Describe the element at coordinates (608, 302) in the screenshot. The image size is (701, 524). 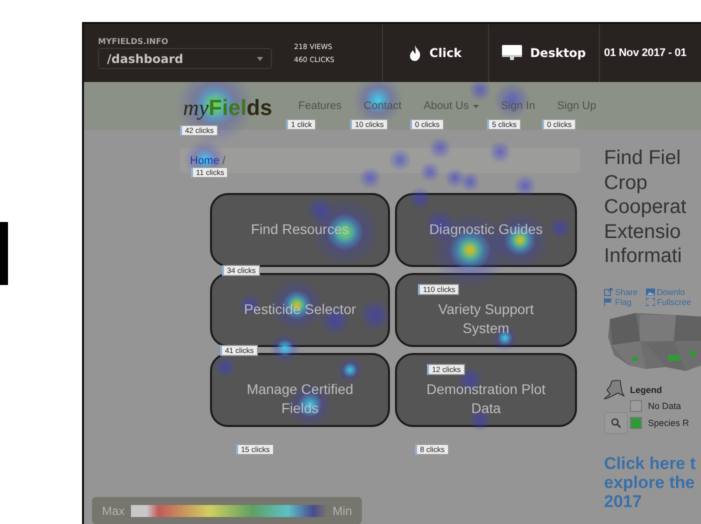
I see `flag-icon` at that location.